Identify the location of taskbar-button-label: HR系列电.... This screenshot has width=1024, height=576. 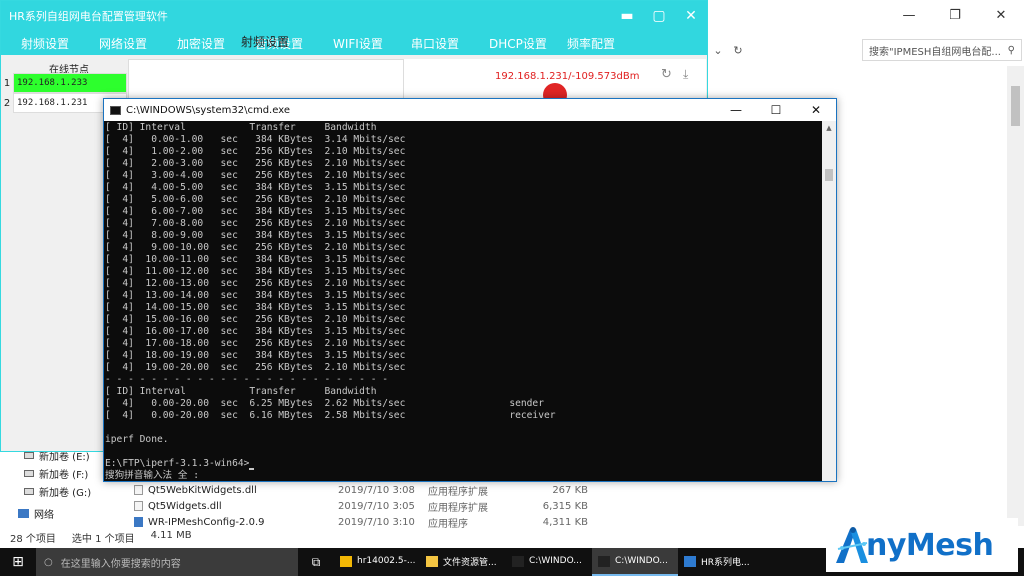
(725, 562).